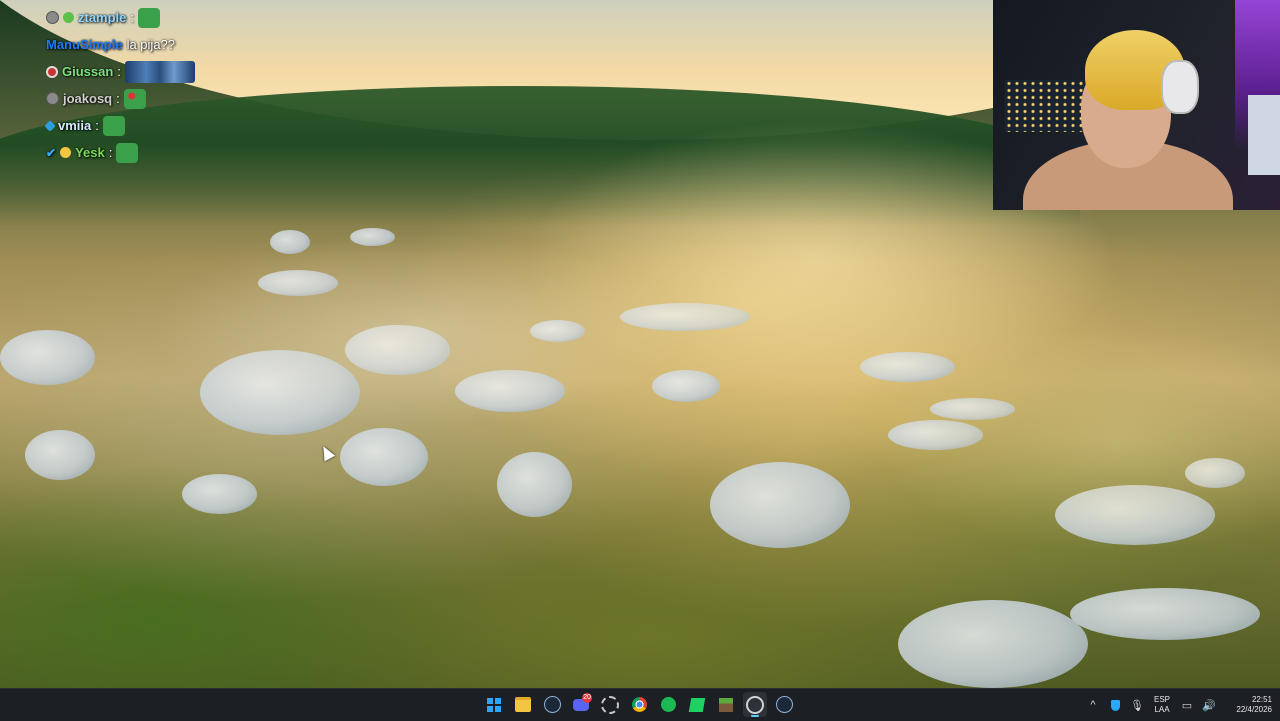  I want to click on start-button, so click(494, 704).